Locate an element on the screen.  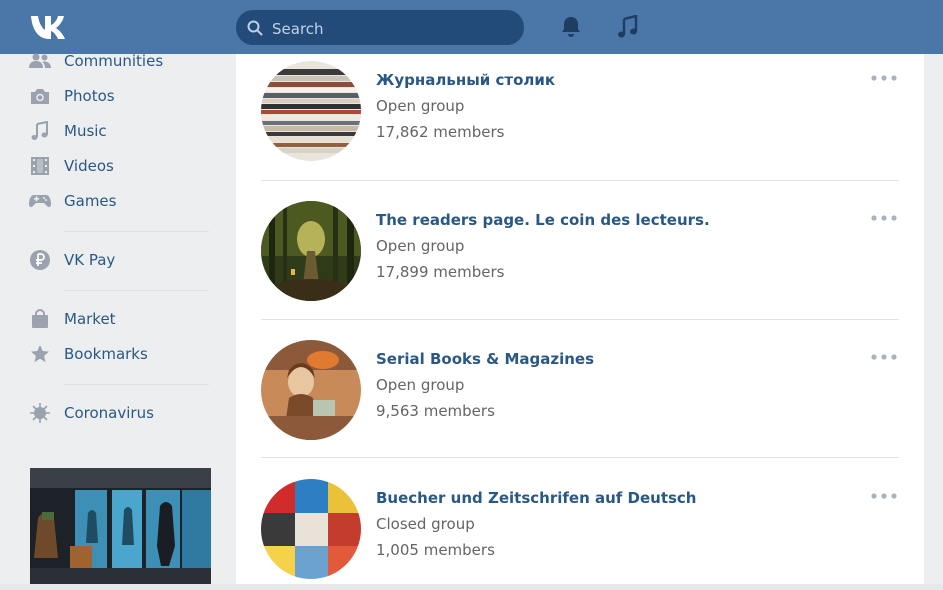
group-name-link: Журнальный столик is located at coordinates (465, 80).